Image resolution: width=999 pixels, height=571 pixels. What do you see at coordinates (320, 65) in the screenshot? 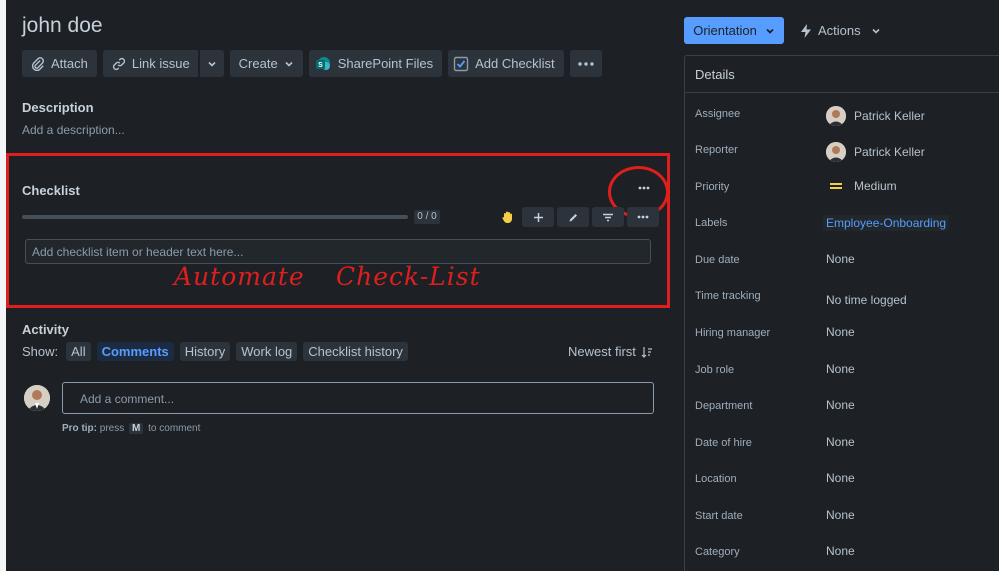
I see `svg-text: S` at bounding box center [320, 65].